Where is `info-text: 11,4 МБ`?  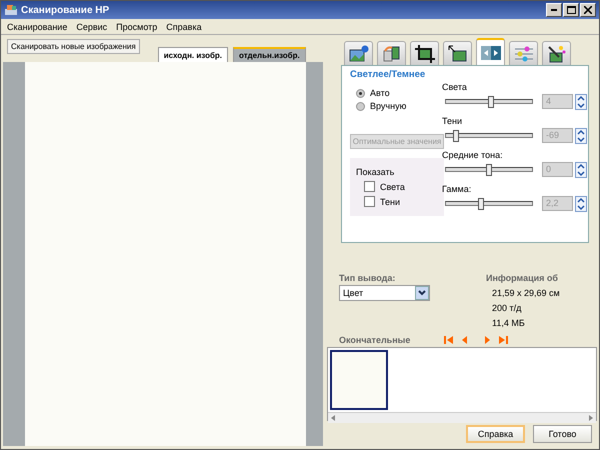 info-text: 11,4 МБ is located at coordinates (508, 323).